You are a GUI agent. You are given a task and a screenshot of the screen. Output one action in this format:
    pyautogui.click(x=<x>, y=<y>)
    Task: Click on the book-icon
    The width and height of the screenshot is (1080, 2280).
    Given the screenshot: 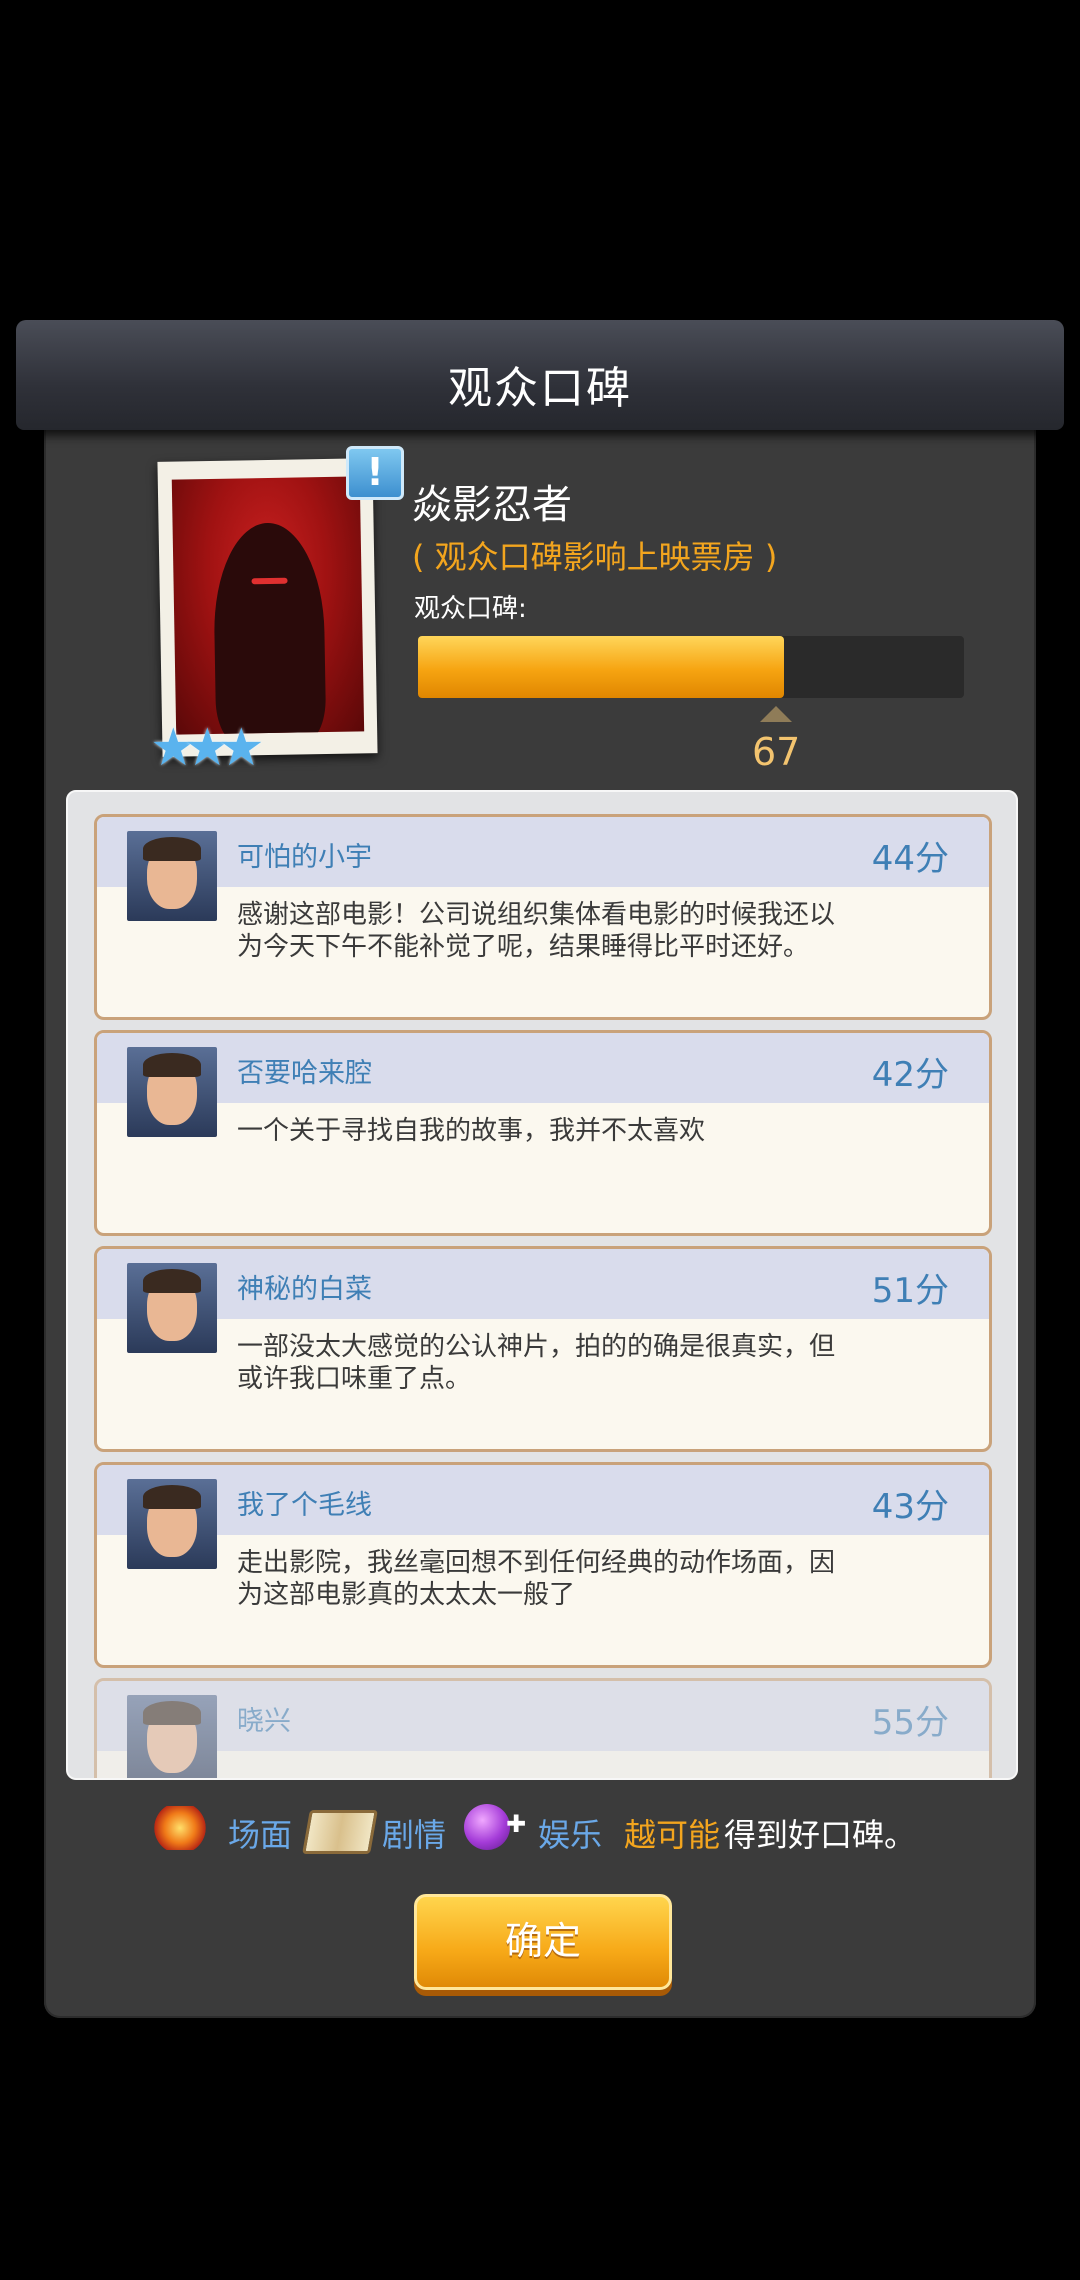 What is the action you would take?
    pyautogui.click(x=340, y=1832)
    